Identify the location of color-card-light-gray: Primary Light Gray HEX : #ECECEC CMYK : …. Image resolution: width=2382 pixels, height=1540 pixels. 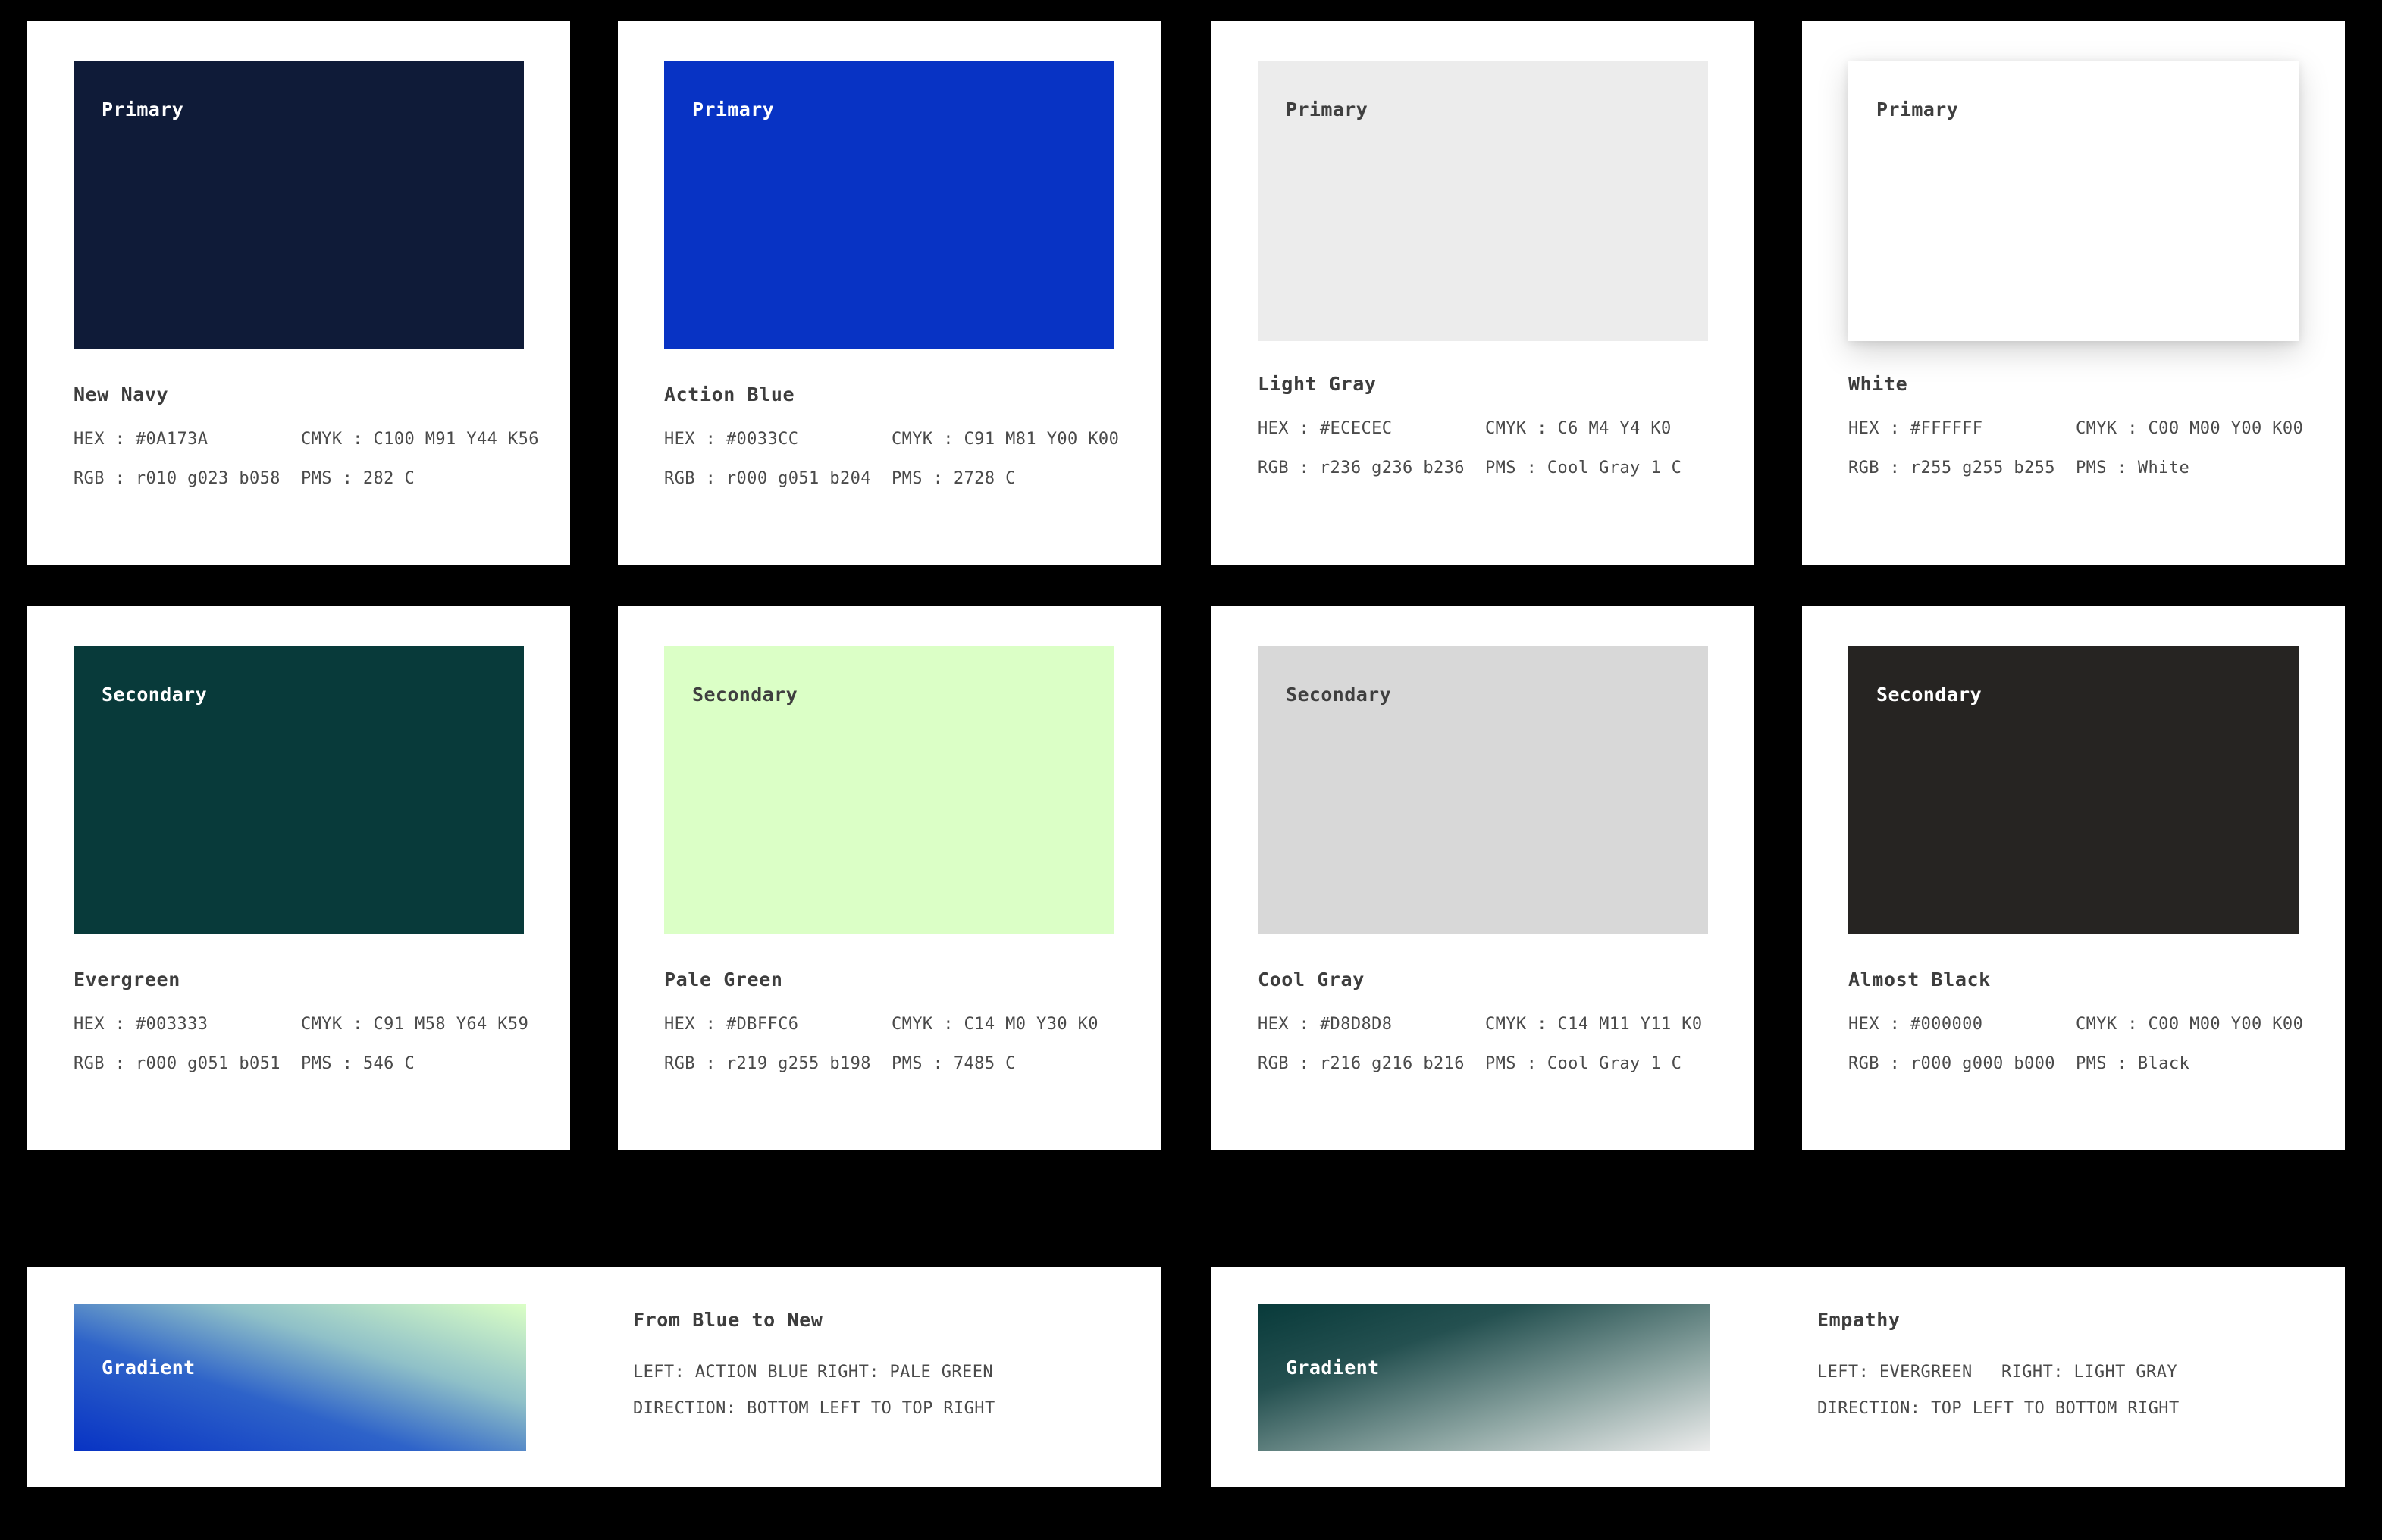
(1482, 293).